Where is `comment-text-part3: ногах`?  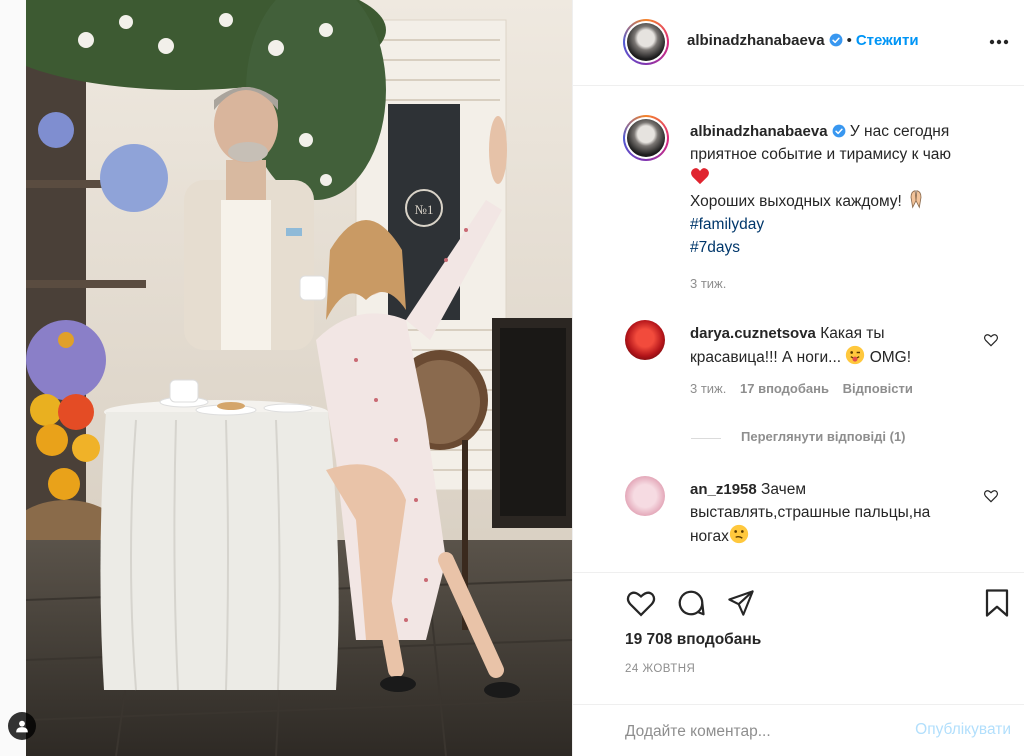 comment-text-part3: ногах is located at coordinates (709, 536).